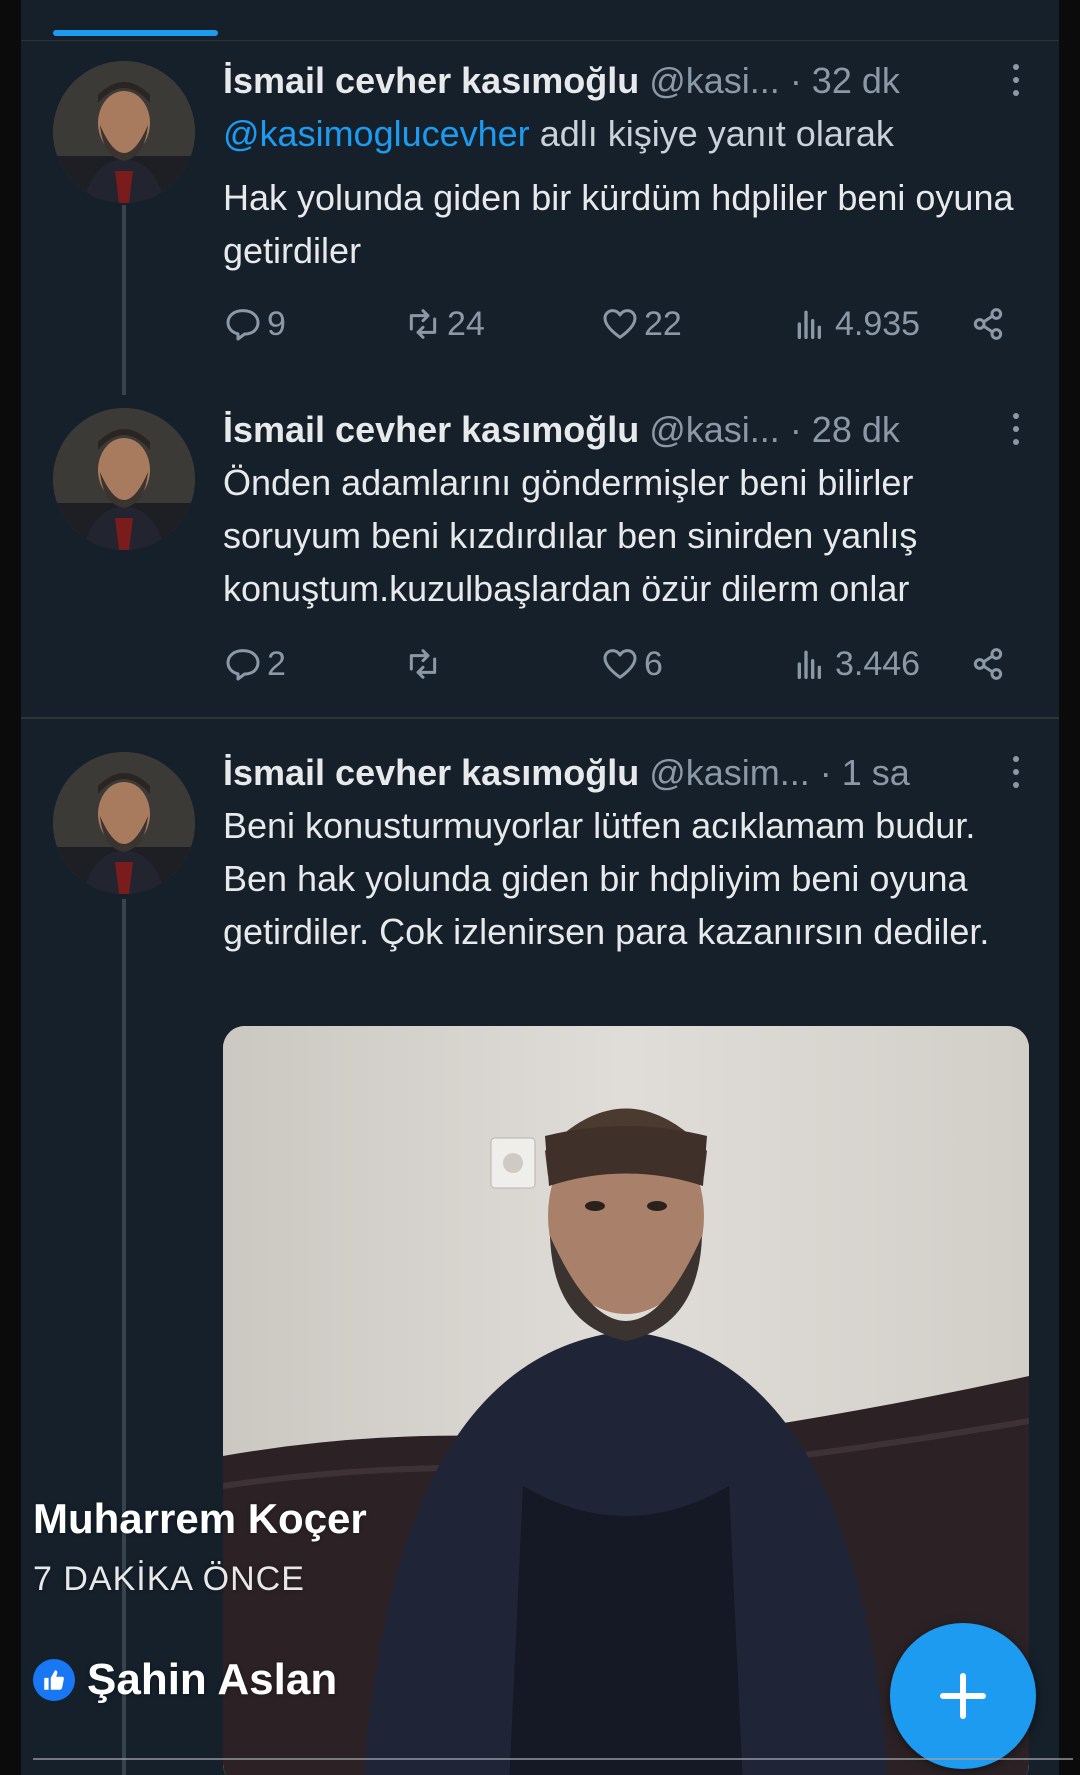  I want to click on tweet-header: İsmail cevher kasımoğlu @kasi... · 32 dk, so click(561, 81).